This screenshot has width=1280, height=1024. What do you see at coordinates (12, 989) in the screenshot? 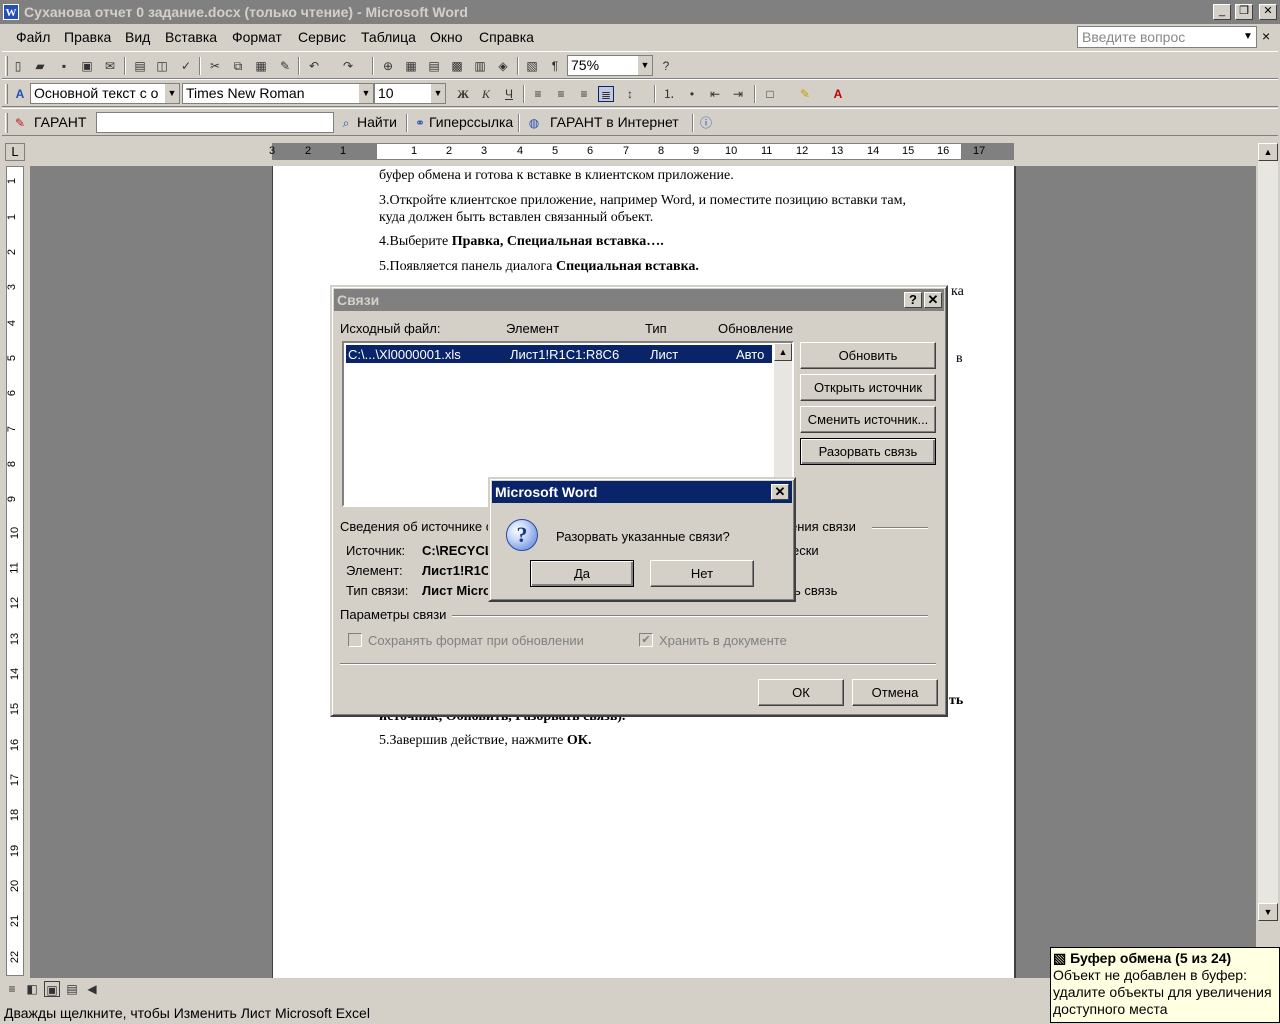
I see `normal-view-icon: ≡` at bounding box center [12, 989].